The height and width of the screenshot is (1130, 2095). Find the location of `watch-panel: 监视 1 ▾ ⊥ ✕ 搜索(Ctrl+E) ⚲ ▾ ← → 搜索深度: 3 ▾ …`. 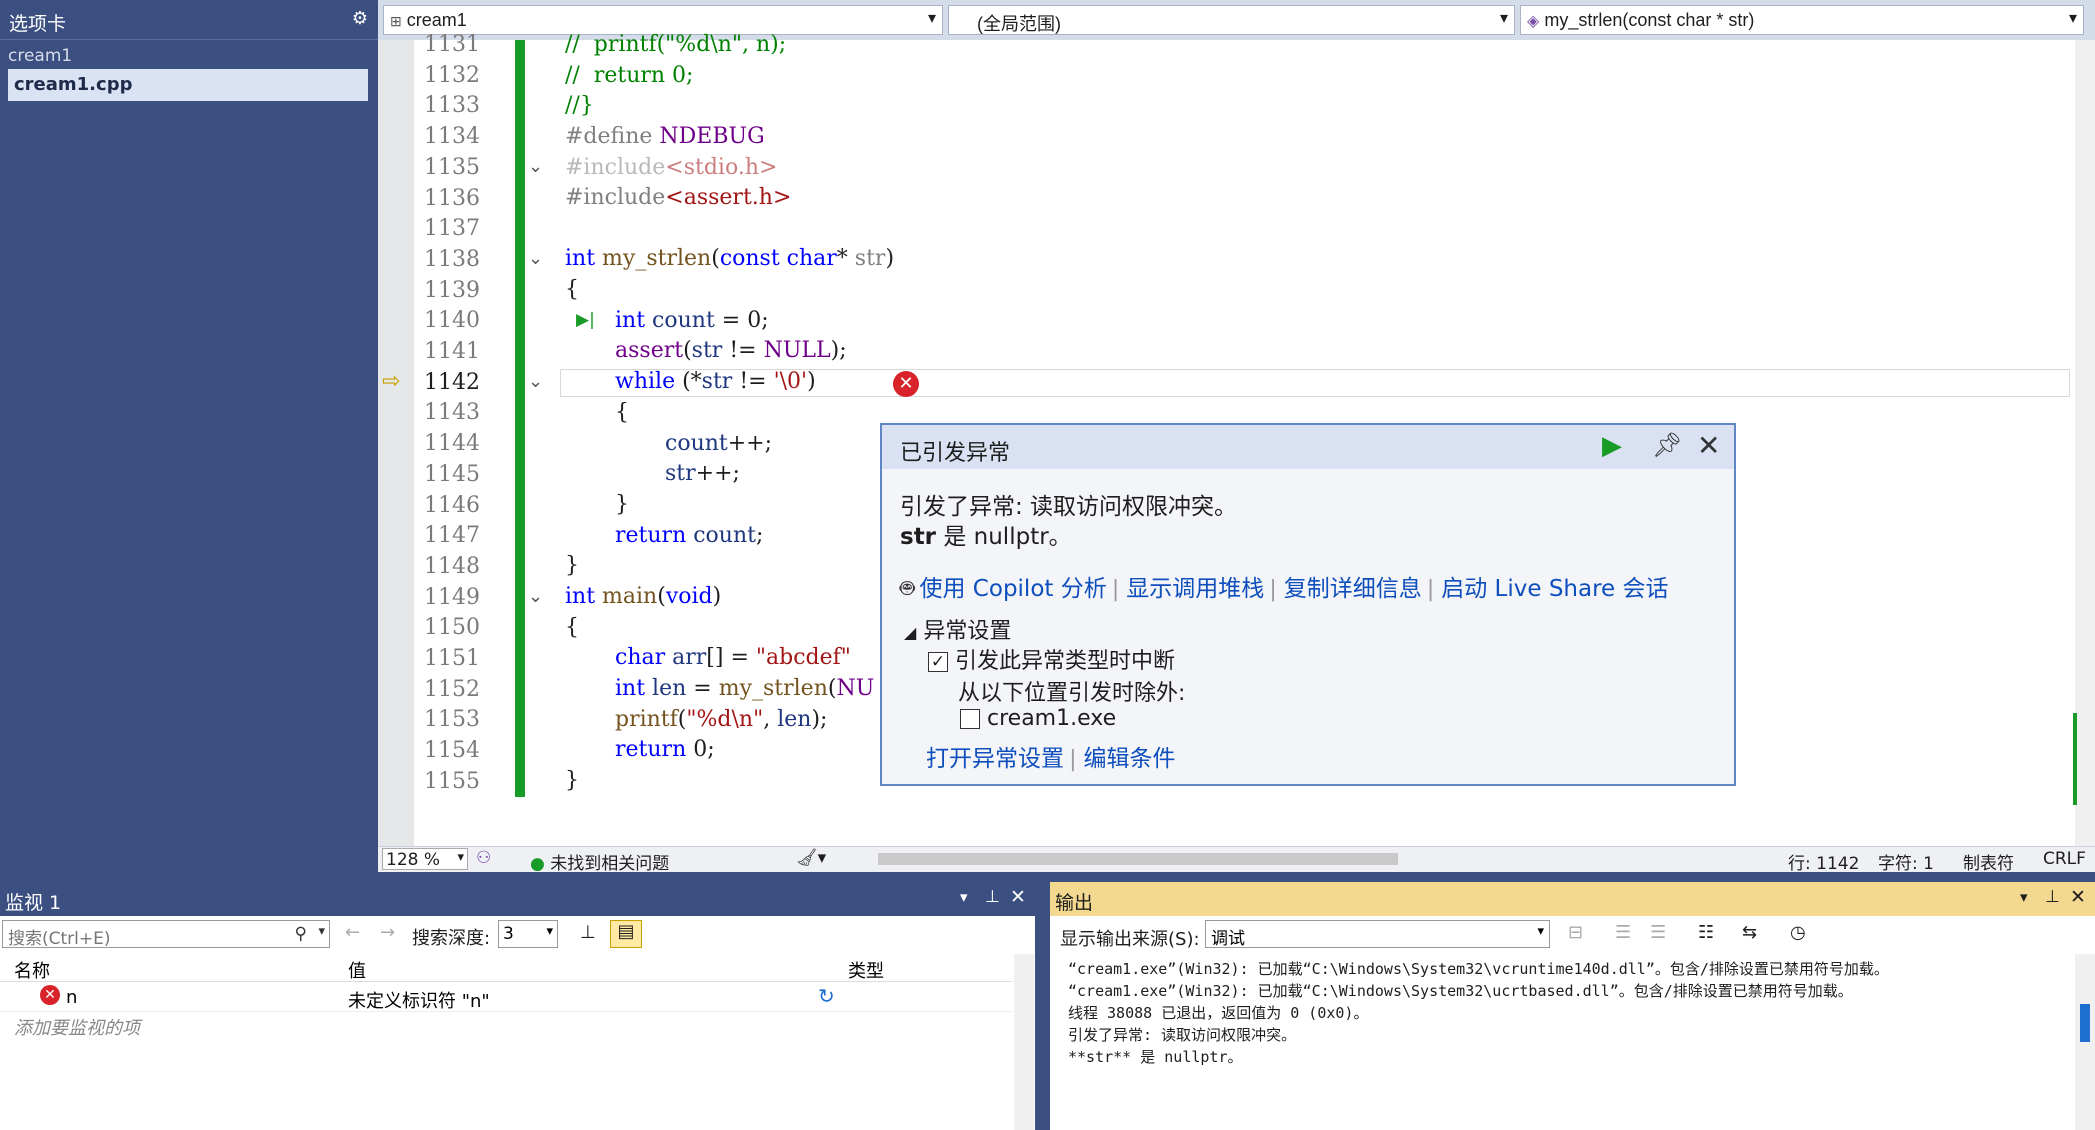

watch-panel: 监视 1 ▾ ⊥ ✕ 搜索(Ctrl+E) ⚲ ▾ ← → 搜索深度: 3 ▾ … is located at coordinates (517, 1006).